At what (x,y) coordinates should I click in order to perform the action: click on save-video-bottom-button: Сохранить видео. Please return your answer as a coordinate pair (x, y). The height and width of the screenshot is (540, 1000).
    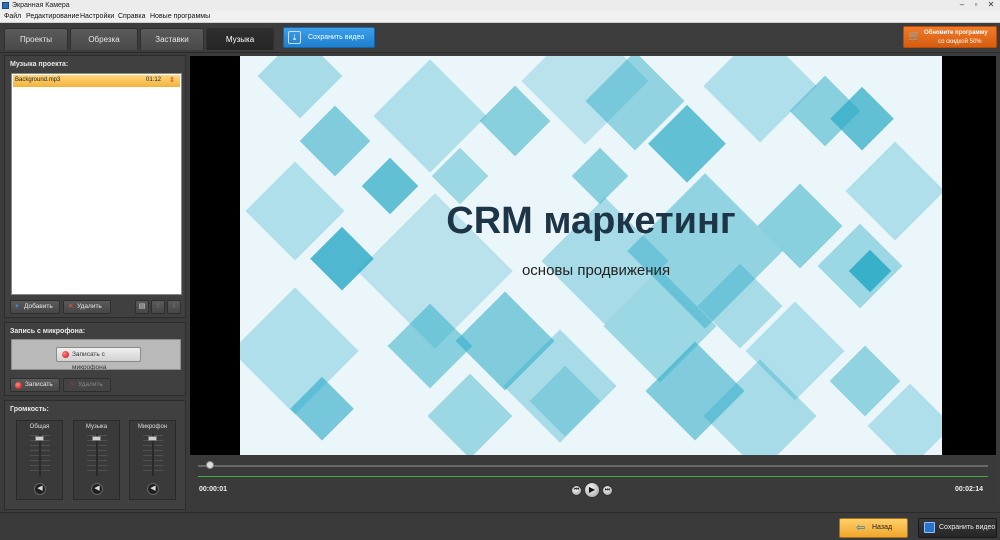
    Looking at the image, I should click on (957, 528).